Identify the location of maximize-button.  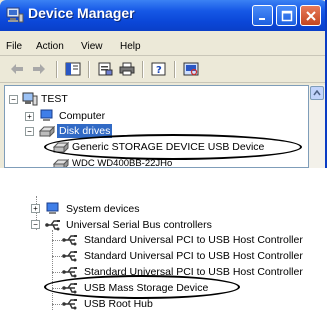
(286, 15).